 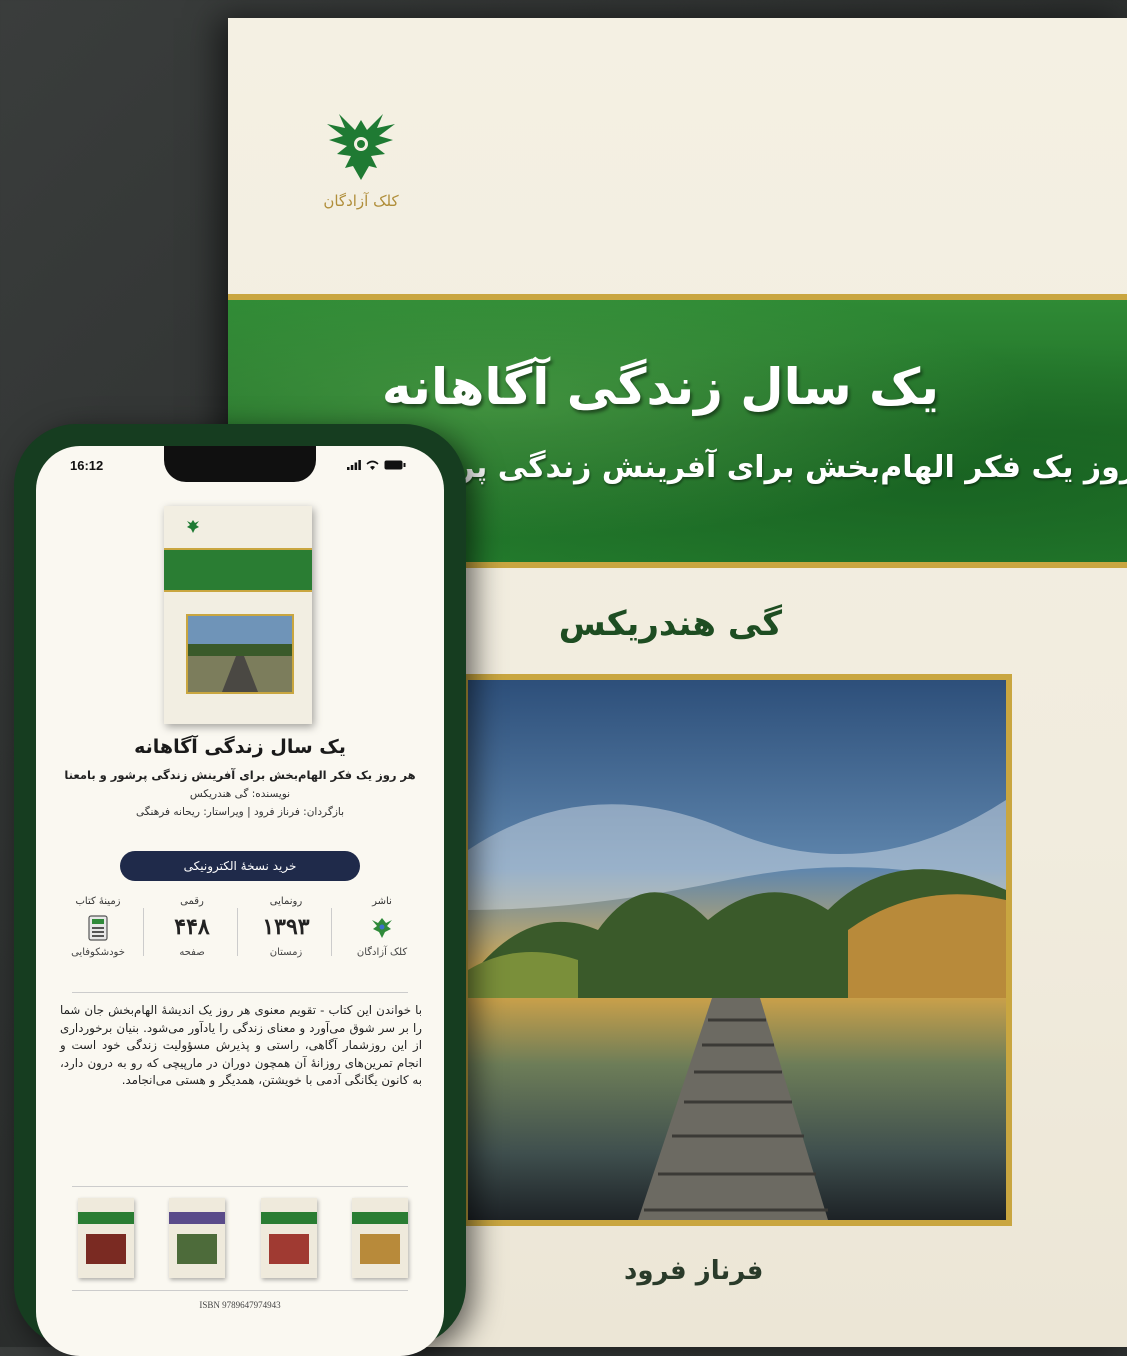 What do you see at coordinates (192, 952) in the screenshot?
I see `info-sub: صفحه` at bounding box center [192, 952].